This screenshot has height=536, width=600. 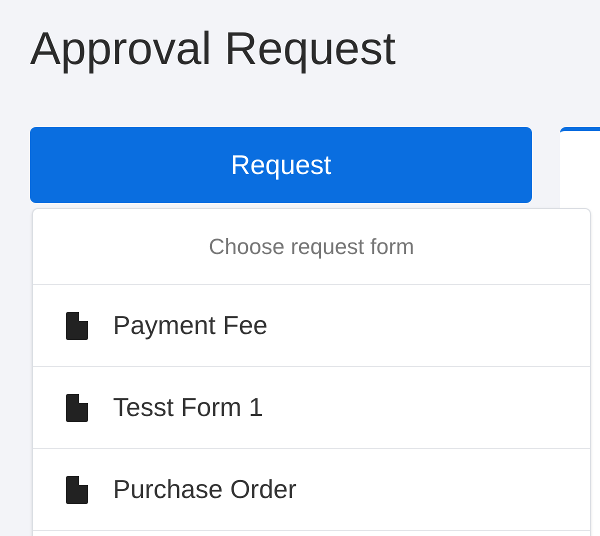 I want to click on dropdown-header: Choose request form, so click(x=311, y=247).